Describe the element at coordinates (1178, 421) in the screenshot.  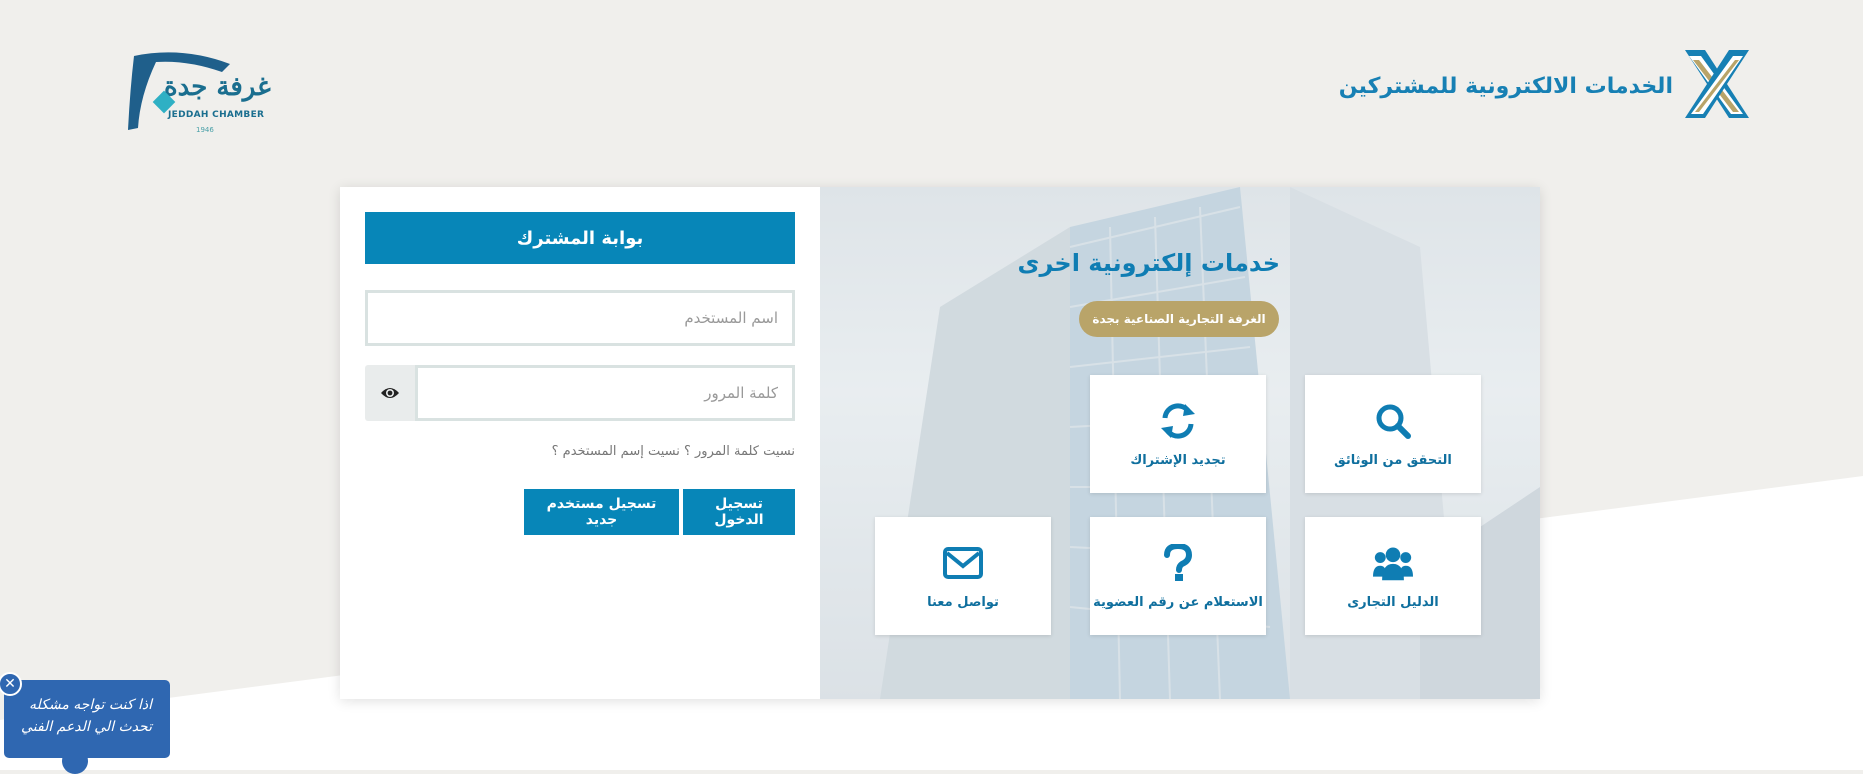
I see `refresh-icon` at that location.